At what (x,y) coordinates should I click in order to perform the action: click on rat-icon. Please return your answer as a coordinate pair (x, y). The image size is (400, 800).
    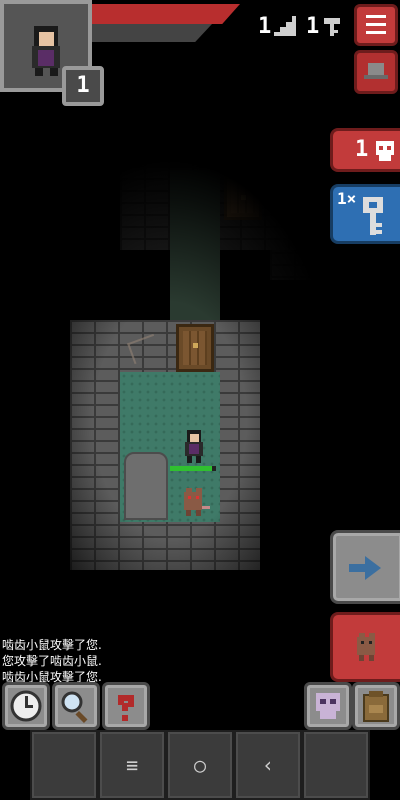
    Looking at the image, I should click on (366, 647).